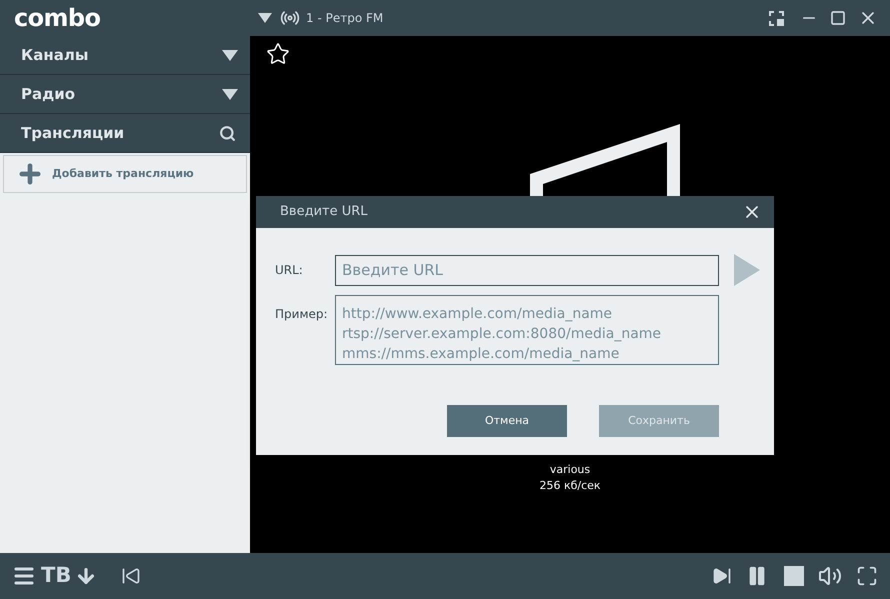 This screenshot has height=599, width=890. Describe the element at coordinates (830, 576) in the screenshot. I see `volume-icon` at that location.